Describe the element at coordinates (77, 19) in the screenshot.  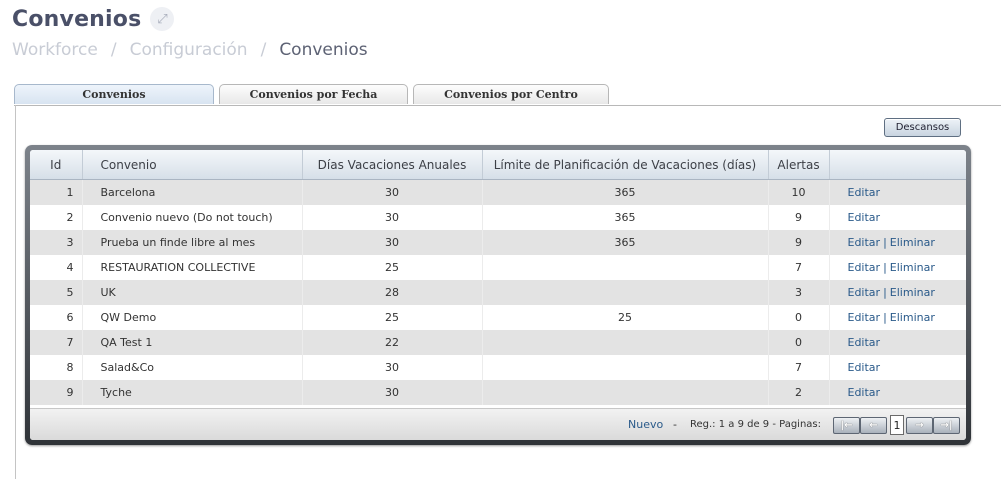
I see `page-title: Convenios` at that location.